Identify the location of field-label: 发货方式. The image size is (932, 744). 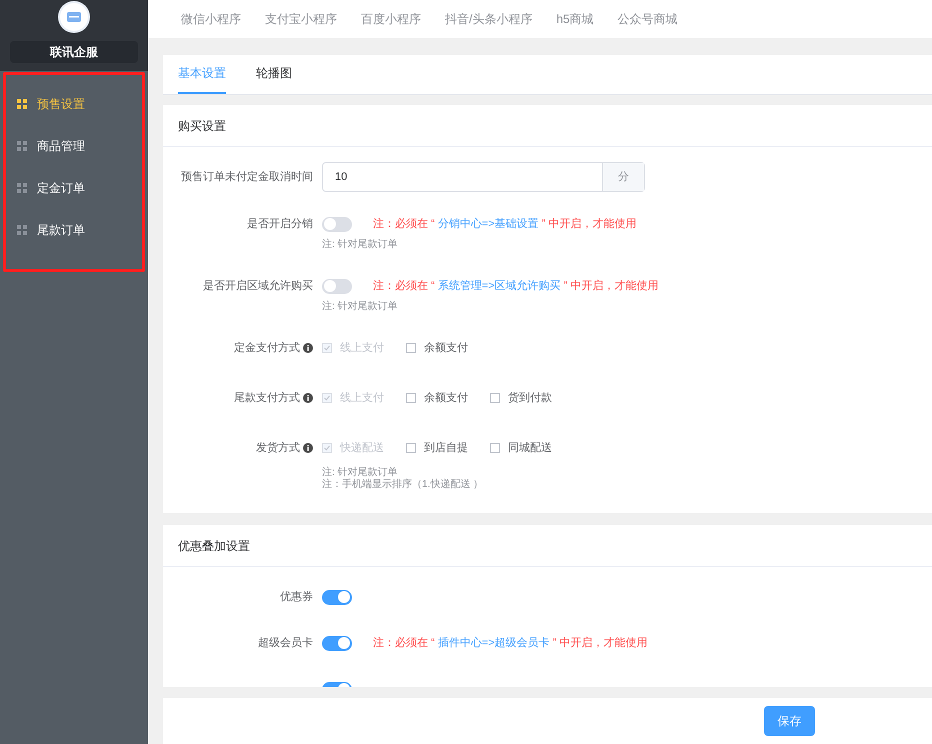
(278, 448).